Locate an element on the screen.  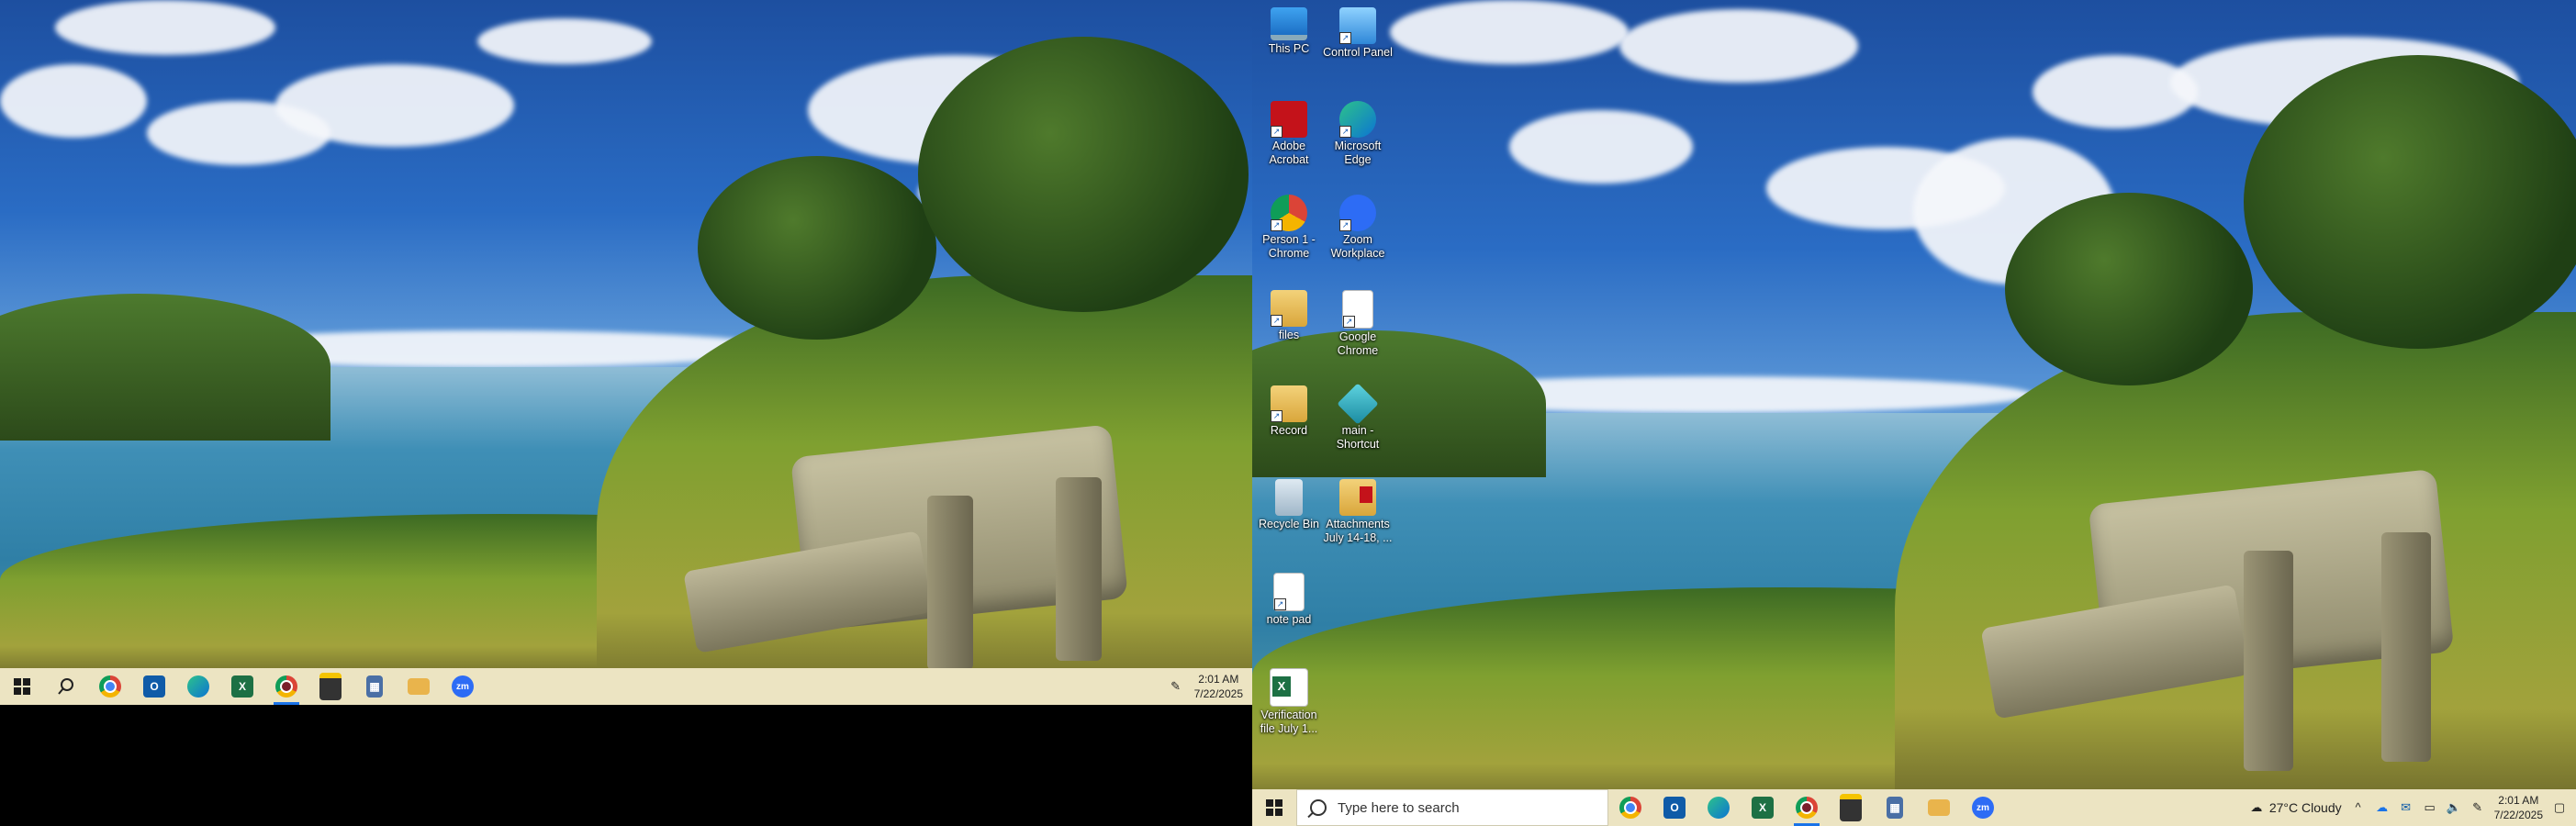
folder-icon is located at coordinates (419, 687).